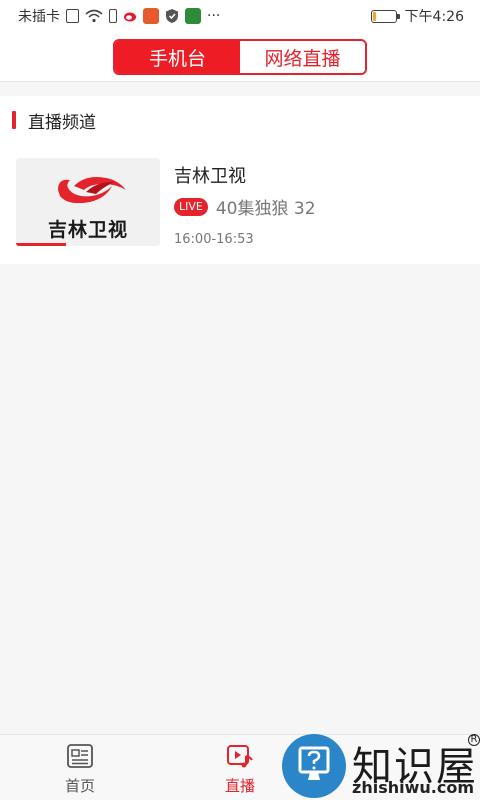 This screenshot has width=480, height=800. Describe the element at coordinates (79, 786) in the screenshot. I see `tab-home-label: 首页` at that location.